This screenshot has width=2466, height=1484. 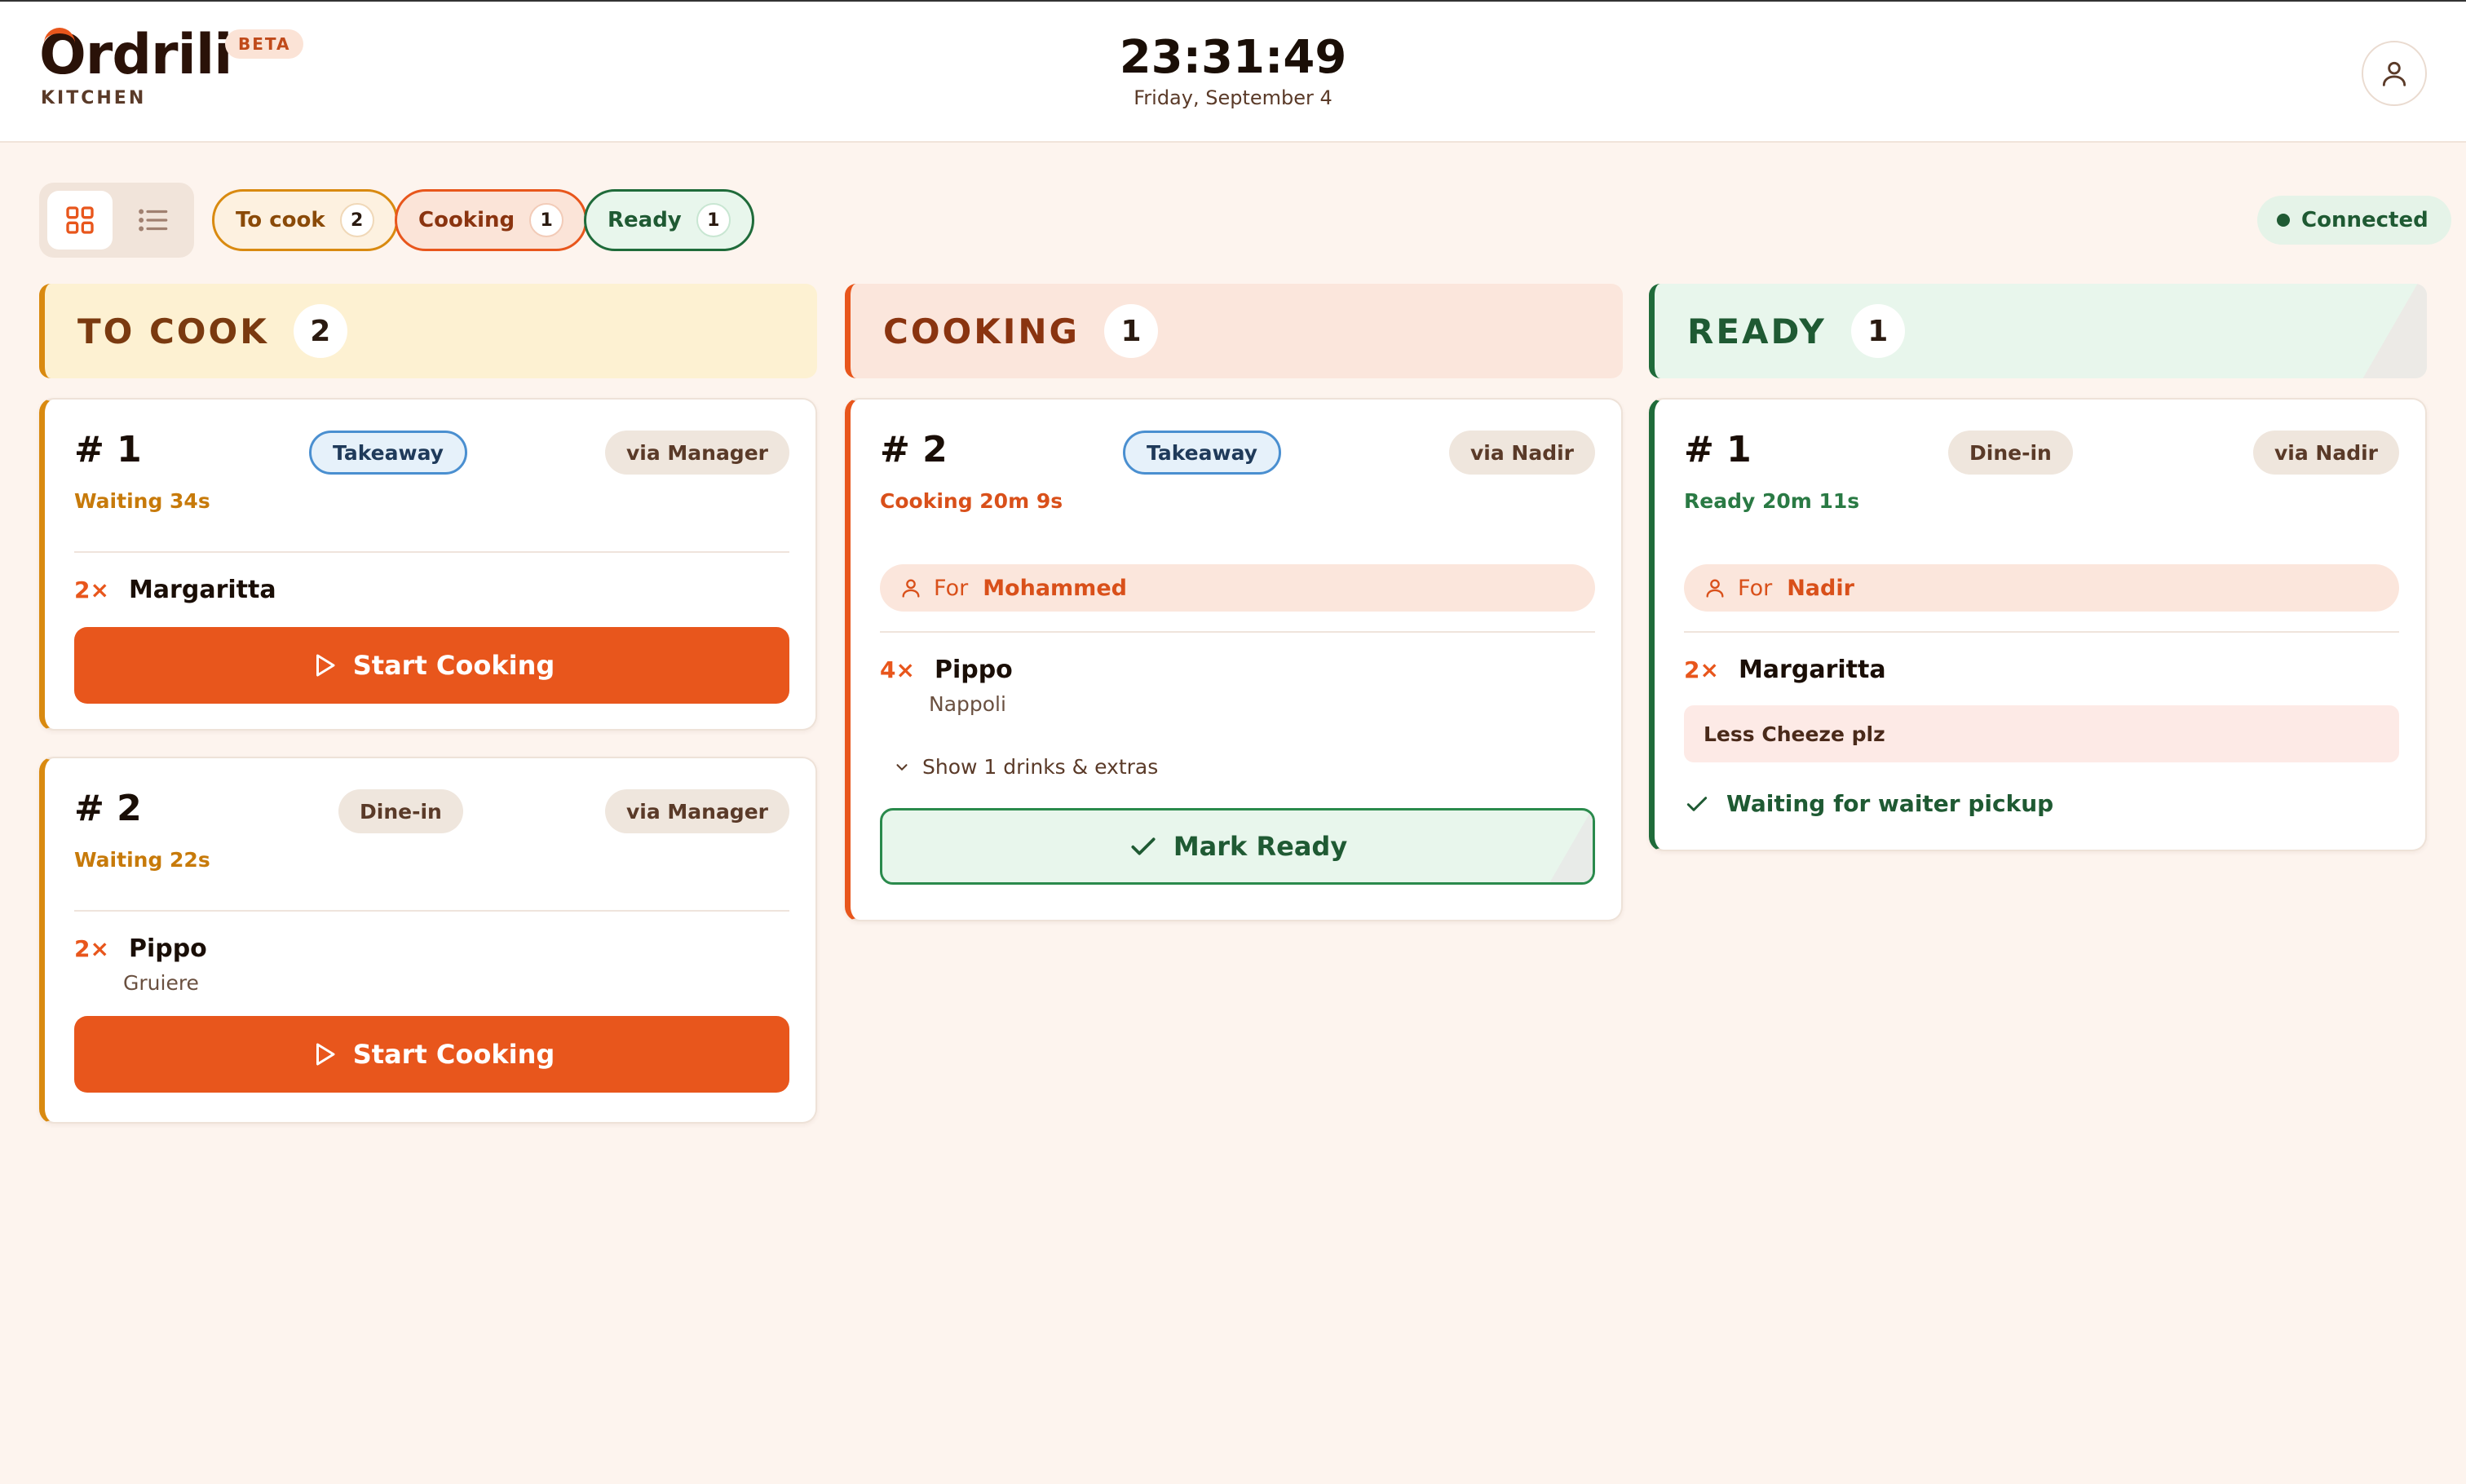 I want to click on brand-subtitle: KITCHEN, so click(x=94, y=98).